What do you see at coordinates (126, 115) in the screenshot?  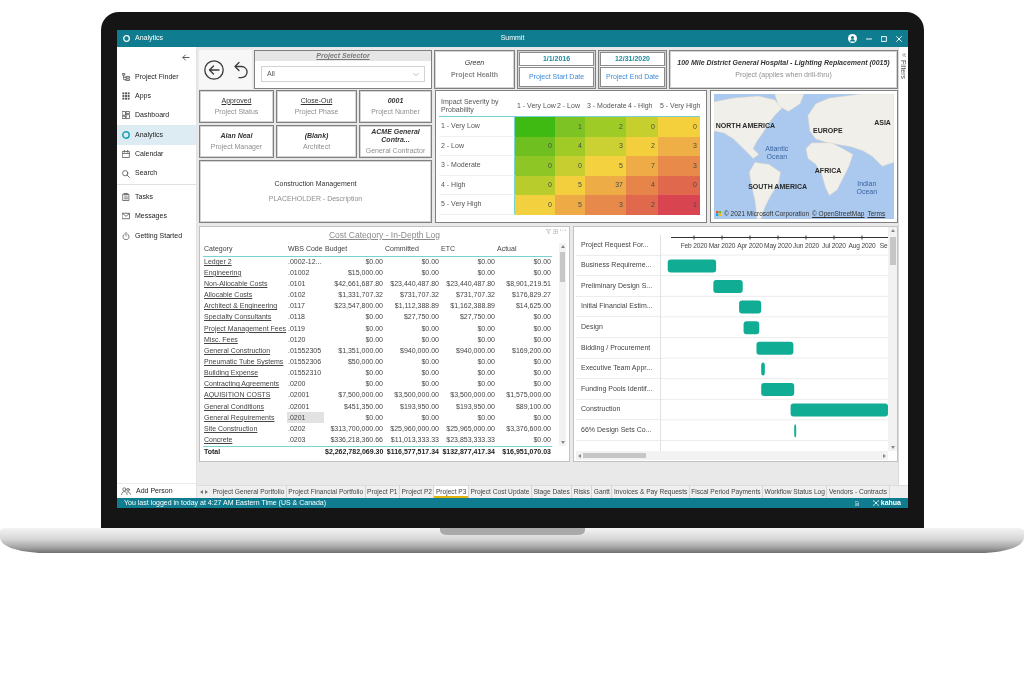 I see `tiles-icon` at bounding box center [126, 115].